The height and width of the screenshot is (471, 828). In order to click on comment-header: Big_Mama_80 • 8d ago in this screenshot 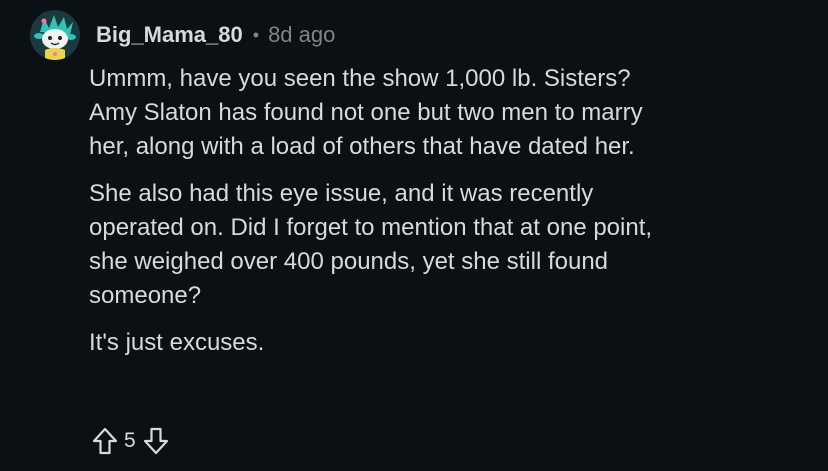, I will do `click(215, 35)`.